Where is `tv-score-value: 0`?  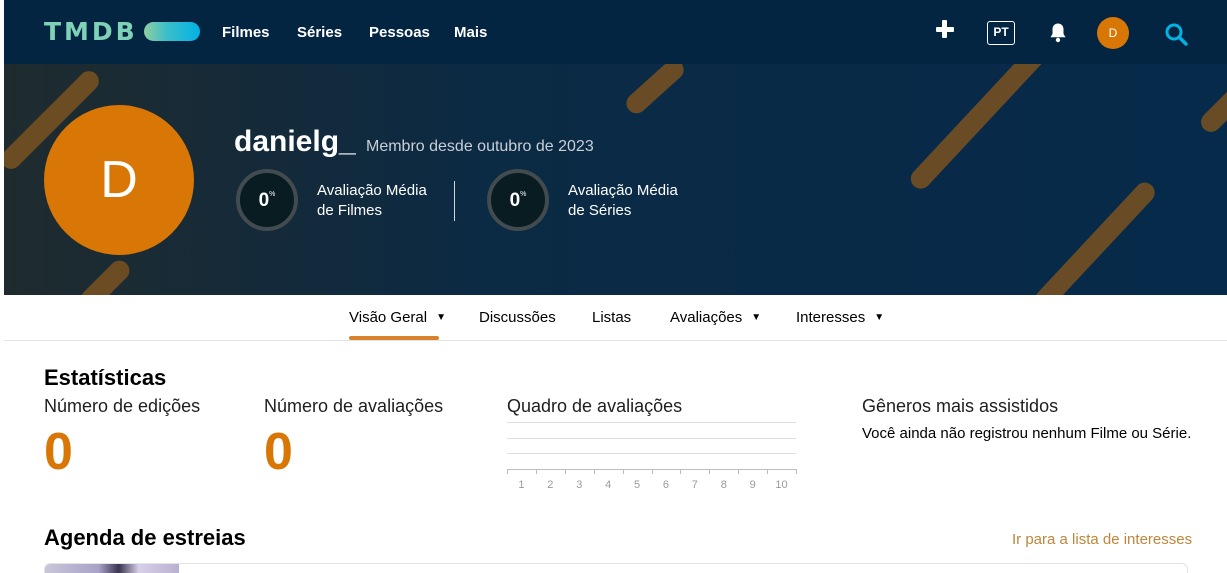 tv-score-value: 0 is located at coordinates (515, 200).